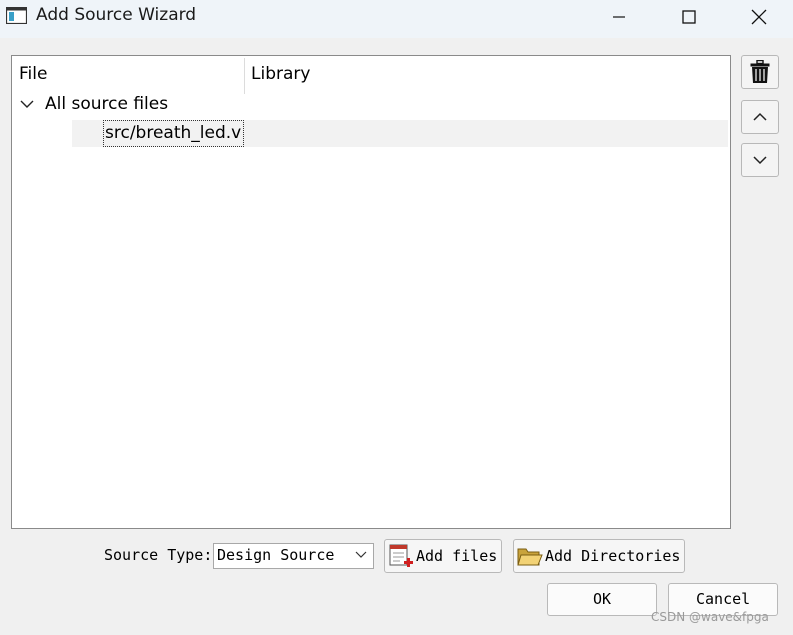 The height and width of the screenshot is (635, 793). I want to click on move-down-icon, so click(760, 160).